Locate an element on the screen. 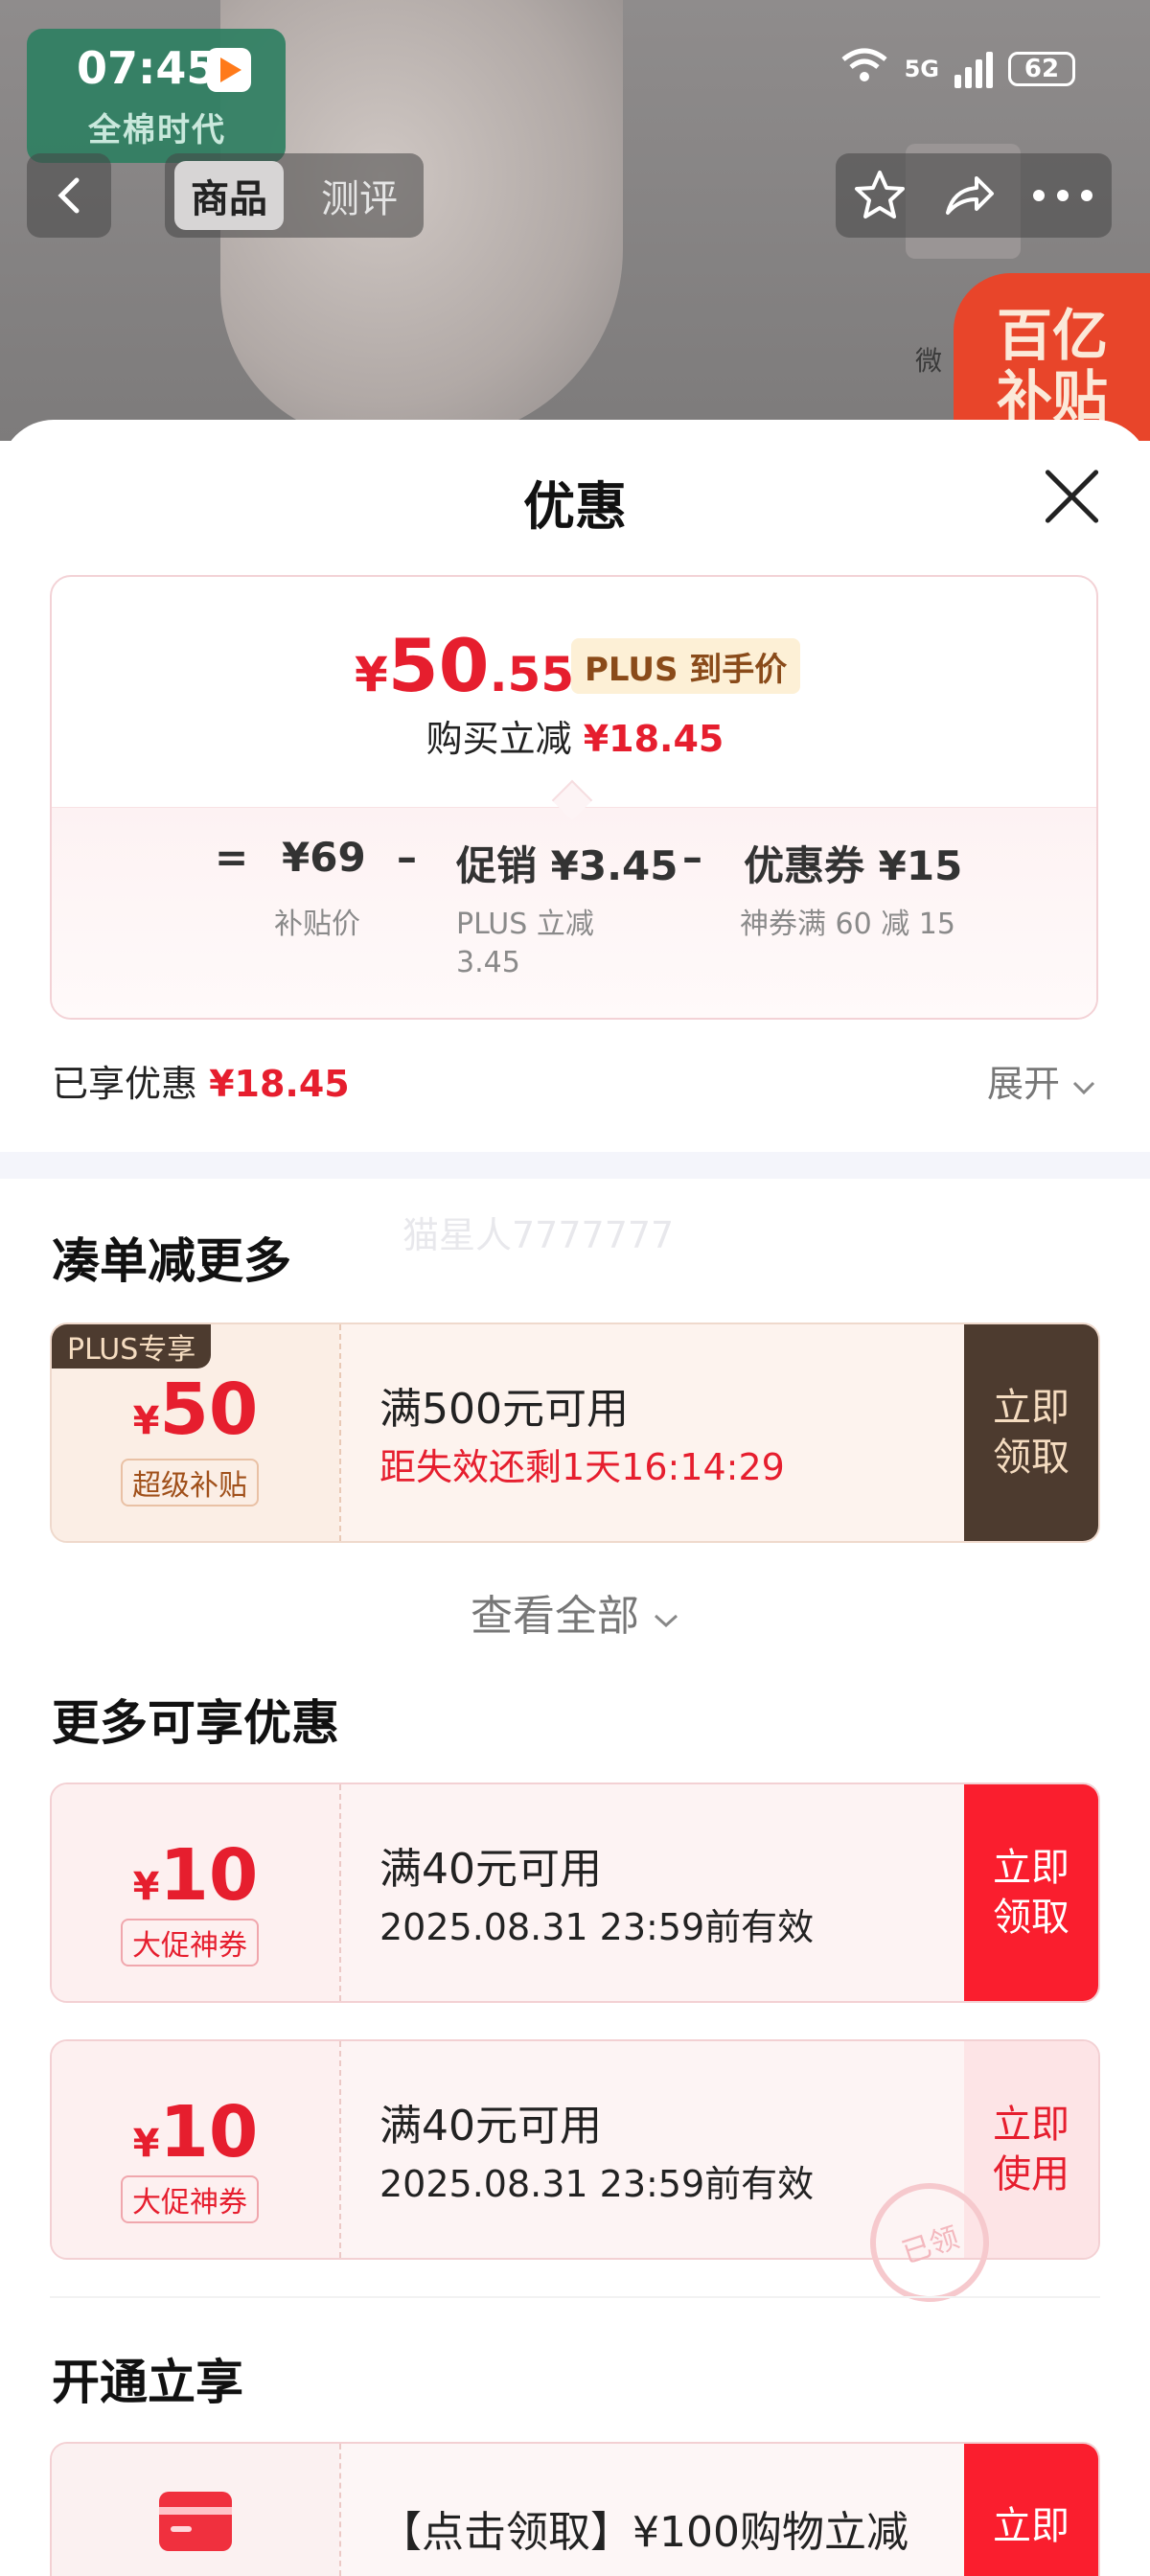  wifi-icon is located at coordinates (864, 69).